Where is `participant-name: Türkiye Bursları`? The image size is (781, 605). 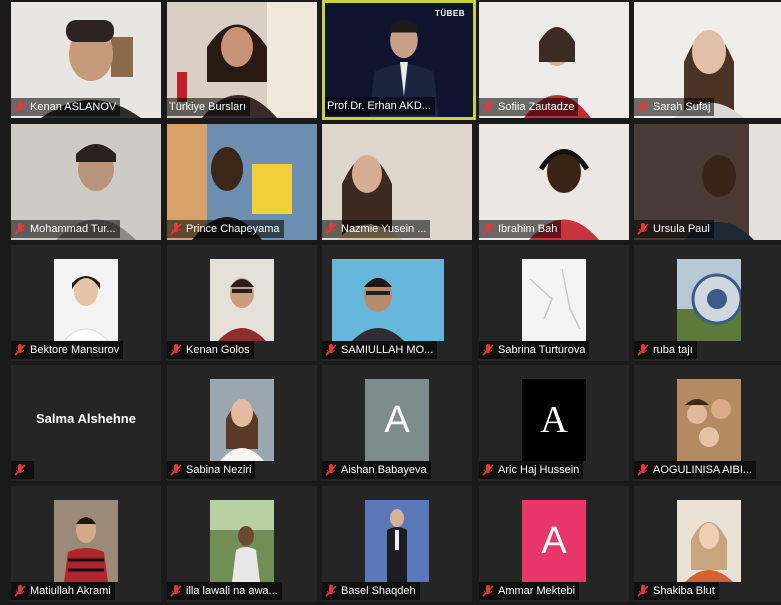 participant-name: Türkiye Bursları is located at coordinates (208, 107).